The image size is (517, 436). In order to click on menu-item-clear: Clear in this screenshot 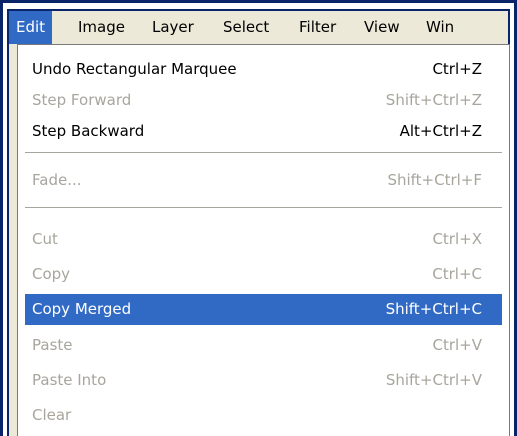, I will do `click(263, 415)`.